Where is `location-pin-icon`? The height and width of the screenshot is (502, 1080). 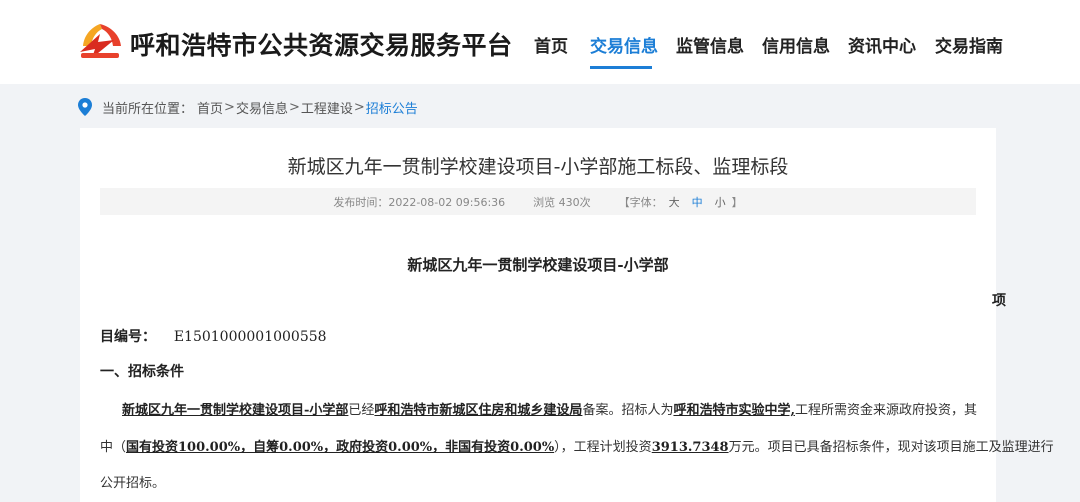
location-pin-icon is located at coordinates (85, 107).